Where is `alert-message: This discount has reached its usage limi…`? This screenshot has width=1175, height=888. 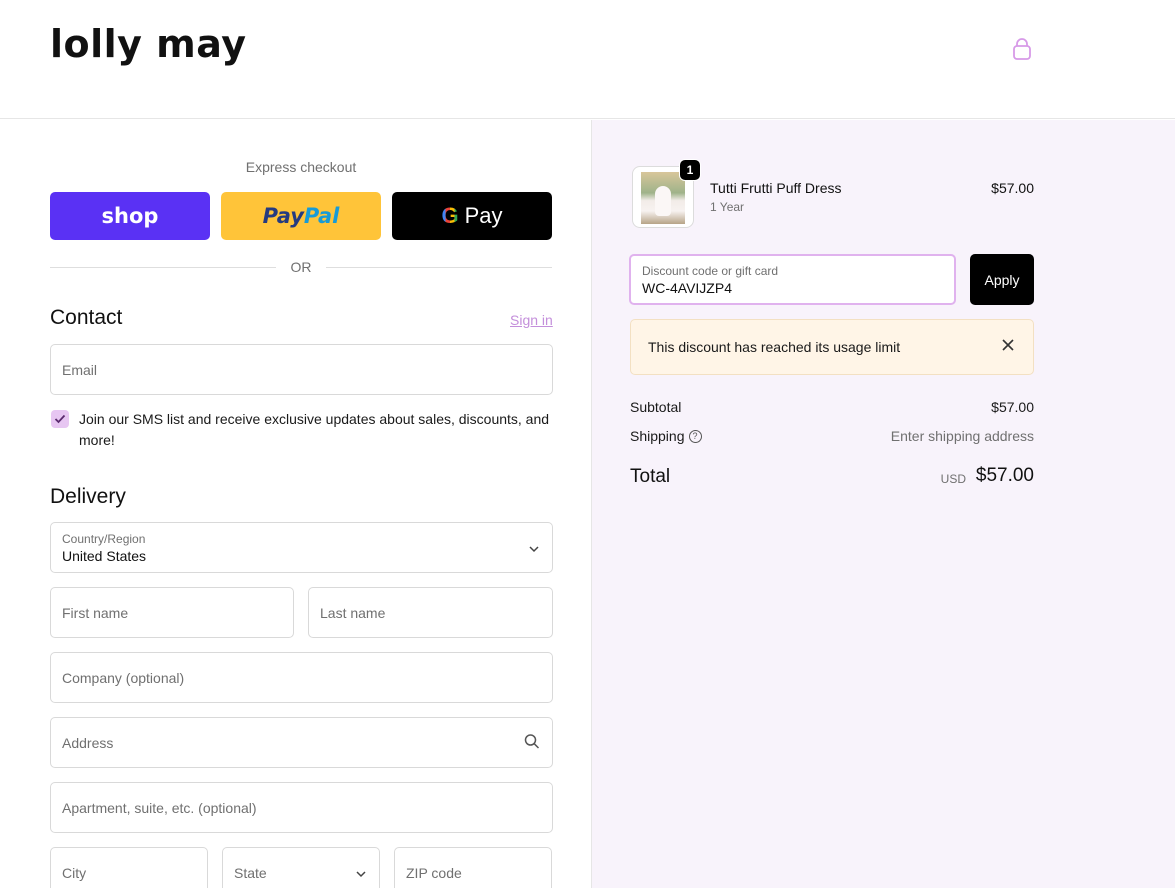 alert-message: This discount has reached its usage limi… is located at coordinates (774, 347).